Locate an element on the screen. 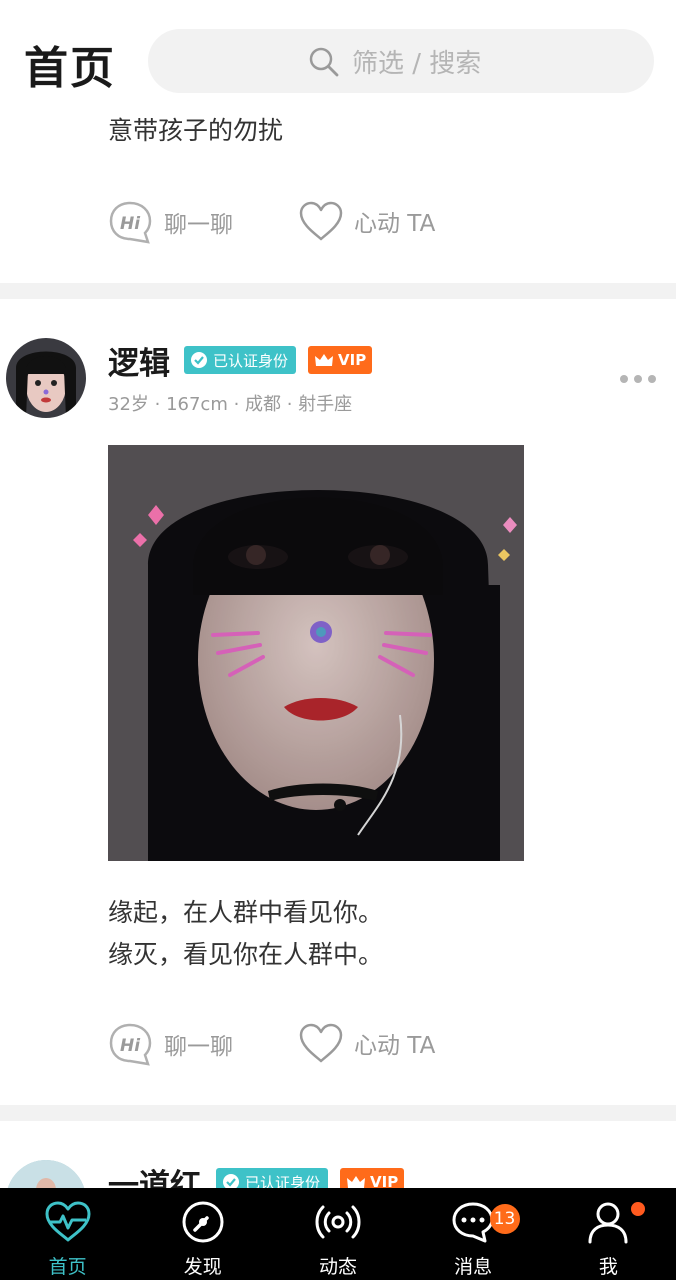 The image size is (676, 1280). tab-feed: 动态 is located at coordinates (337, 1234).